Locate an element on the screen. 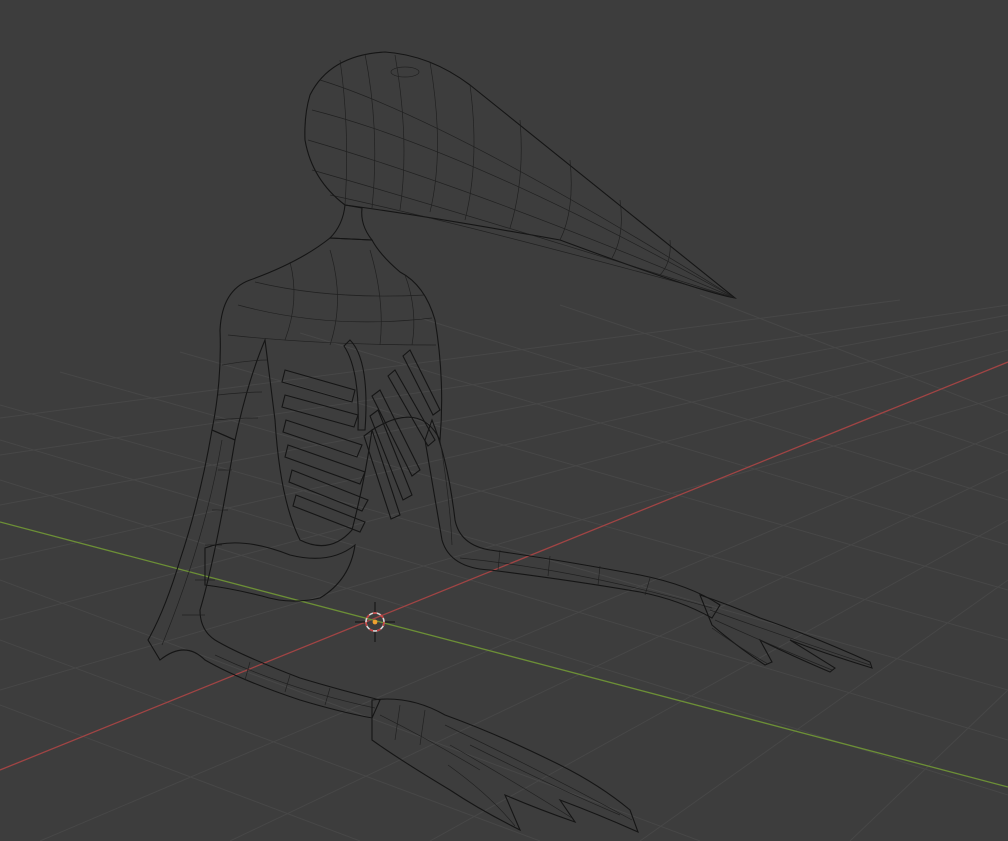 The height and width of the screenshot is (841, 1008). object-origin-dot is located at coordinates (375, 622).